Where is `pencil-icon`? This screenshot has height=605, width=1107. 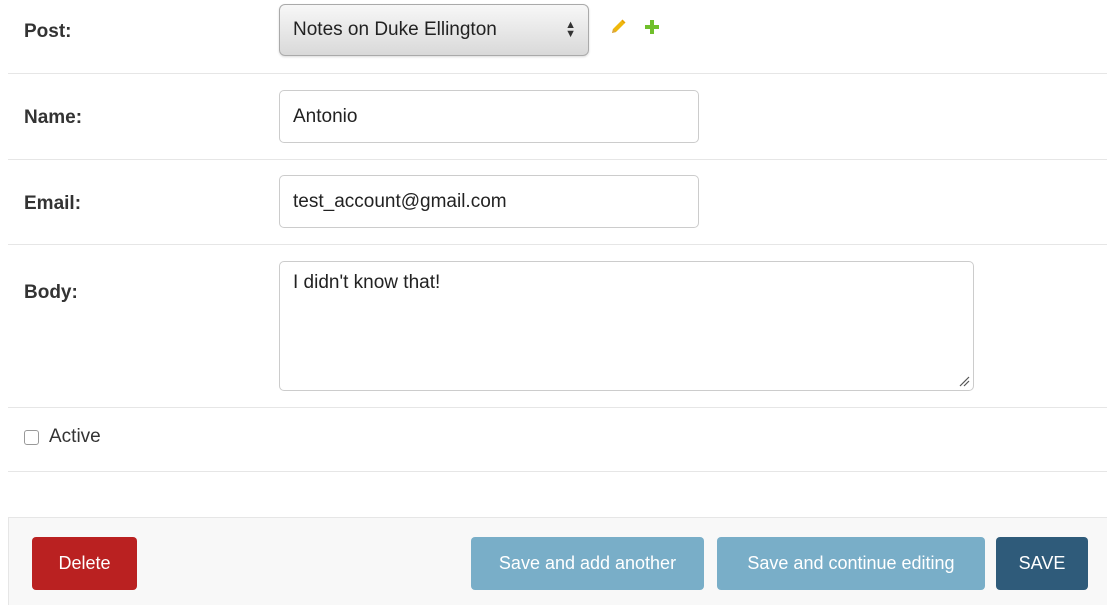 pencil-icon is located at coordinates (618, 27).